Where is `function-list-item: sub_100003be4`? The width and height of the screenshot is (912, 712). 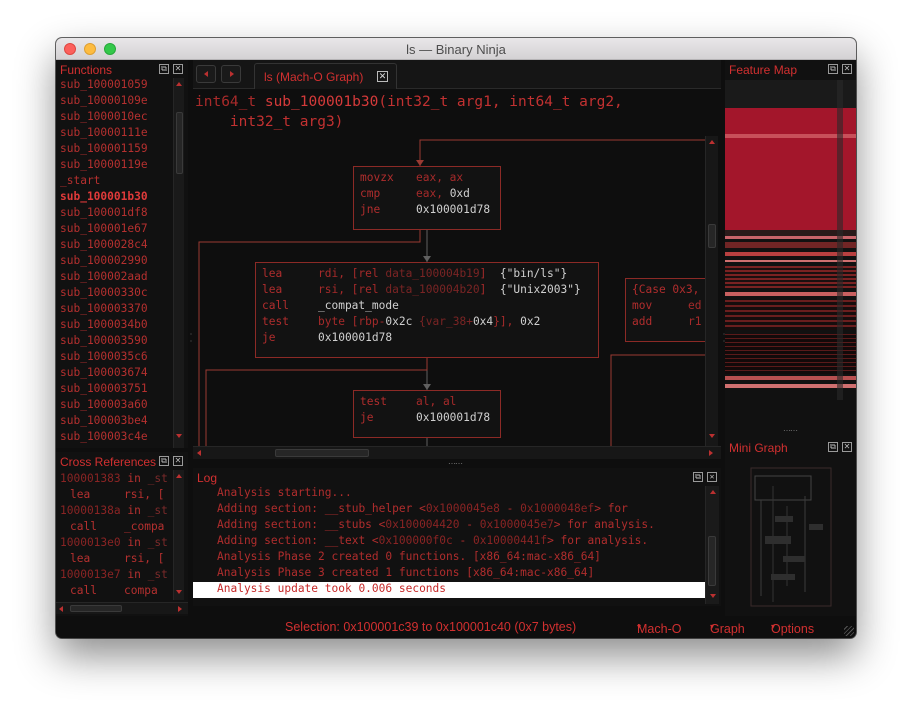
function-list-item: sub_100003be4 is located at coordinates (116, 422).